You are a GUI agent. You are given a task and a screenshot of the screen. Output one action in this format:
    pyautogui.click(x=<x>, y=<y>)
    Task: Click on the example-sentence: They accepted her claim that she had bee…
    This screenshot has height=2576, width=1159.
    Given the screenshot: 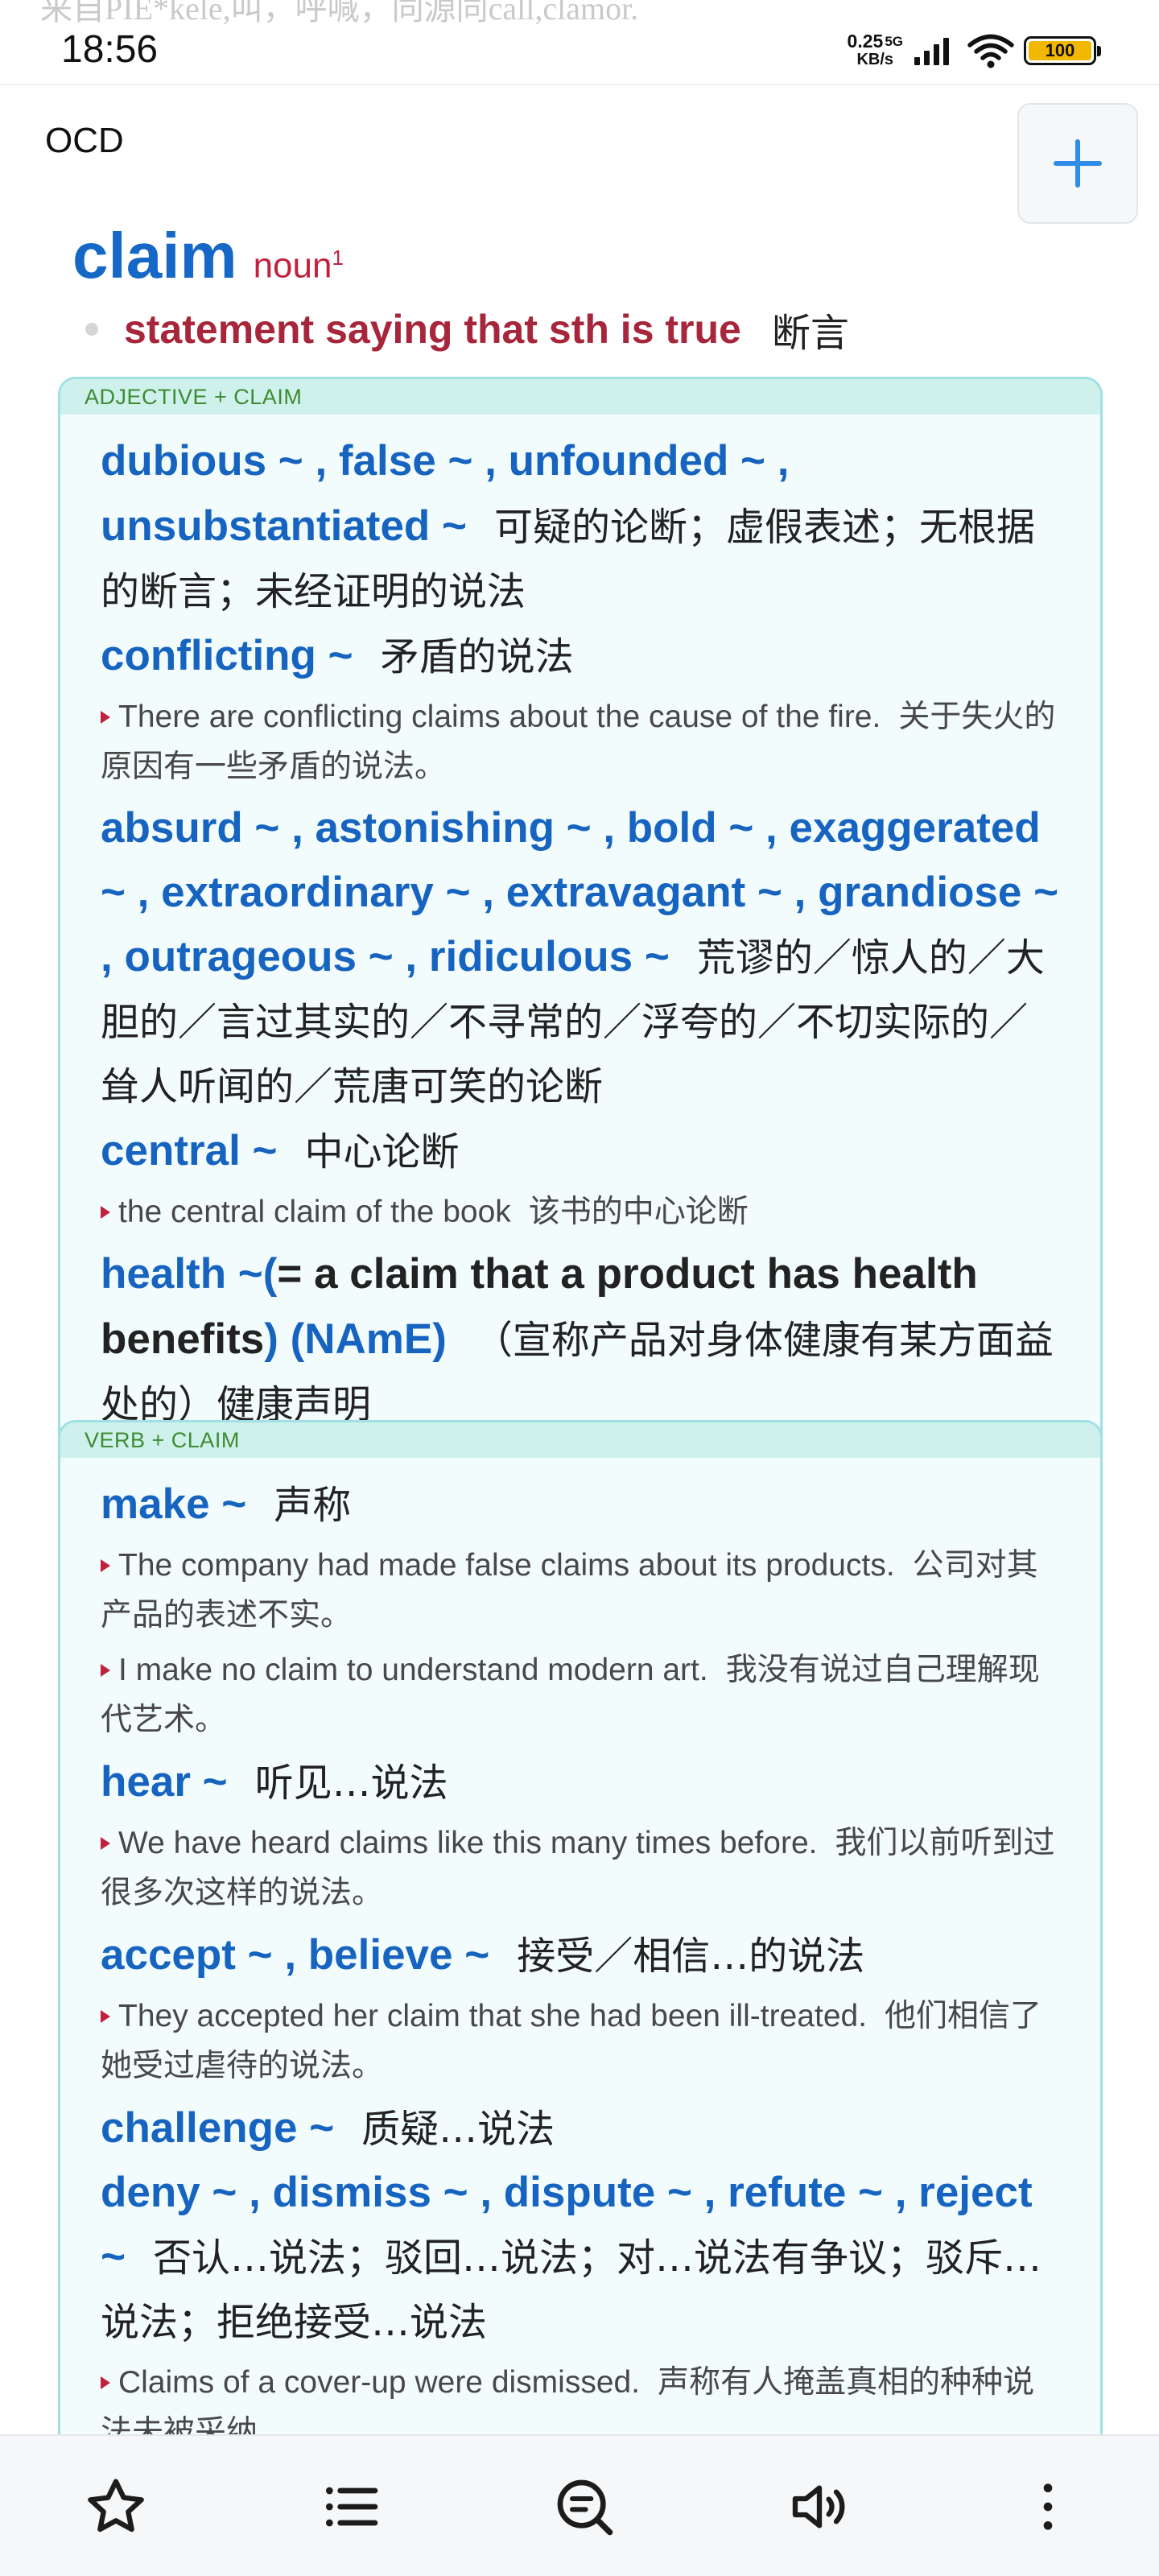 What is the action you would take?
    pyautogui.click(x=582, y=2041)
    